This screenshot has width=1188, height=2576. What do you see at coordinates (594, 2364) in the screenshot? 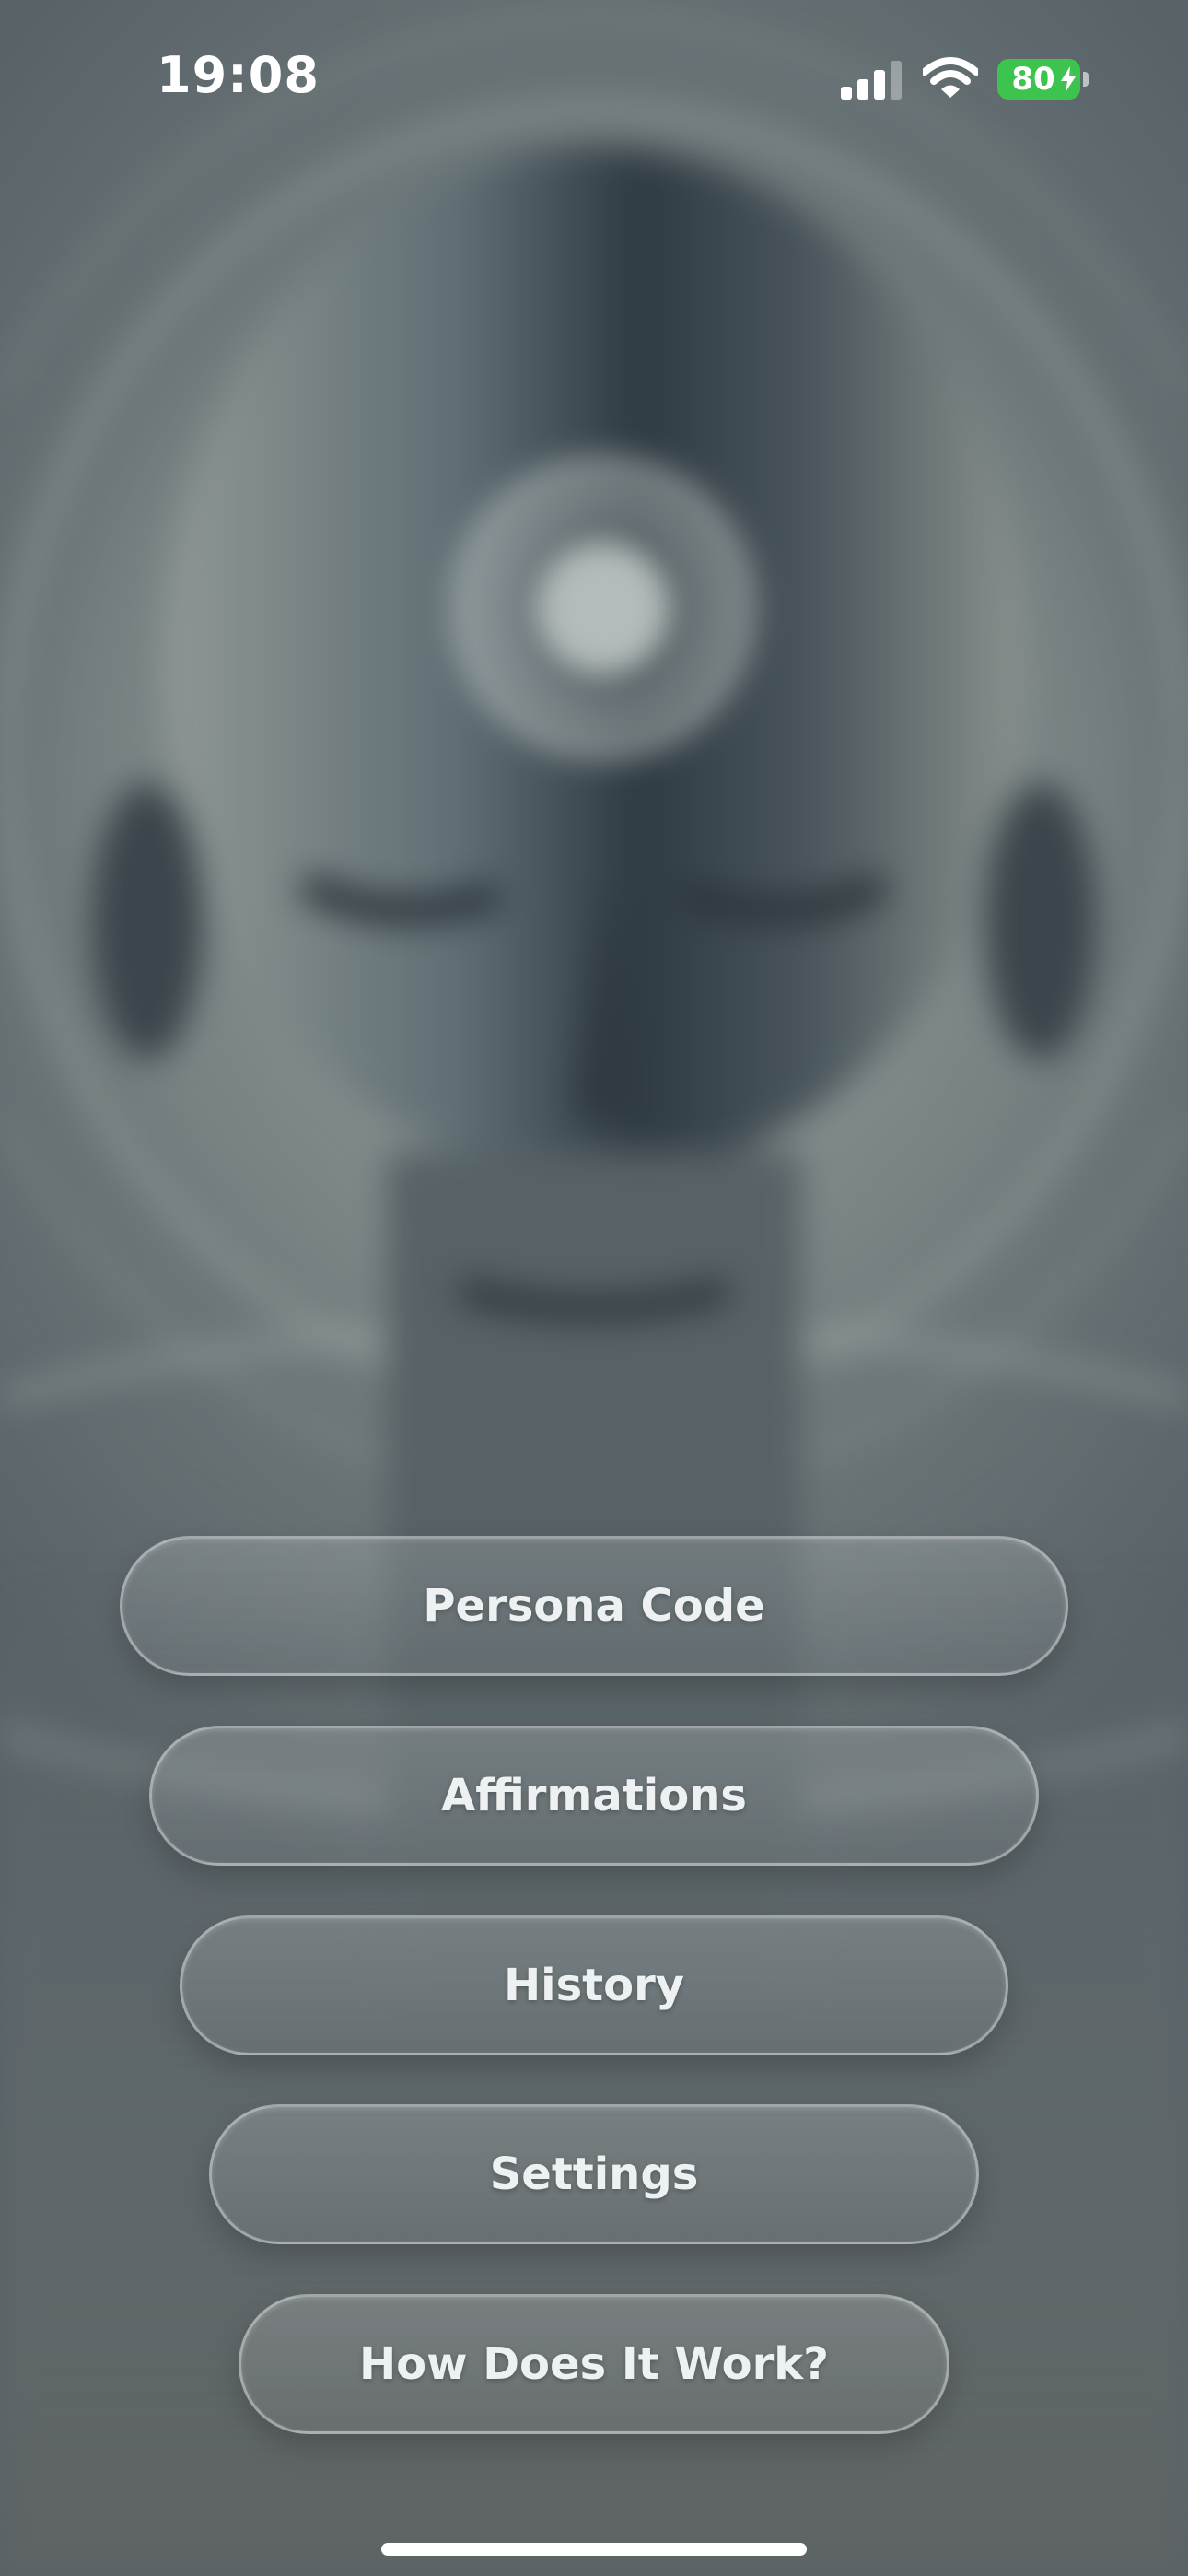
I see `how-does-it-work-button: How Does It Work?` at bounding box center [594, 2364].